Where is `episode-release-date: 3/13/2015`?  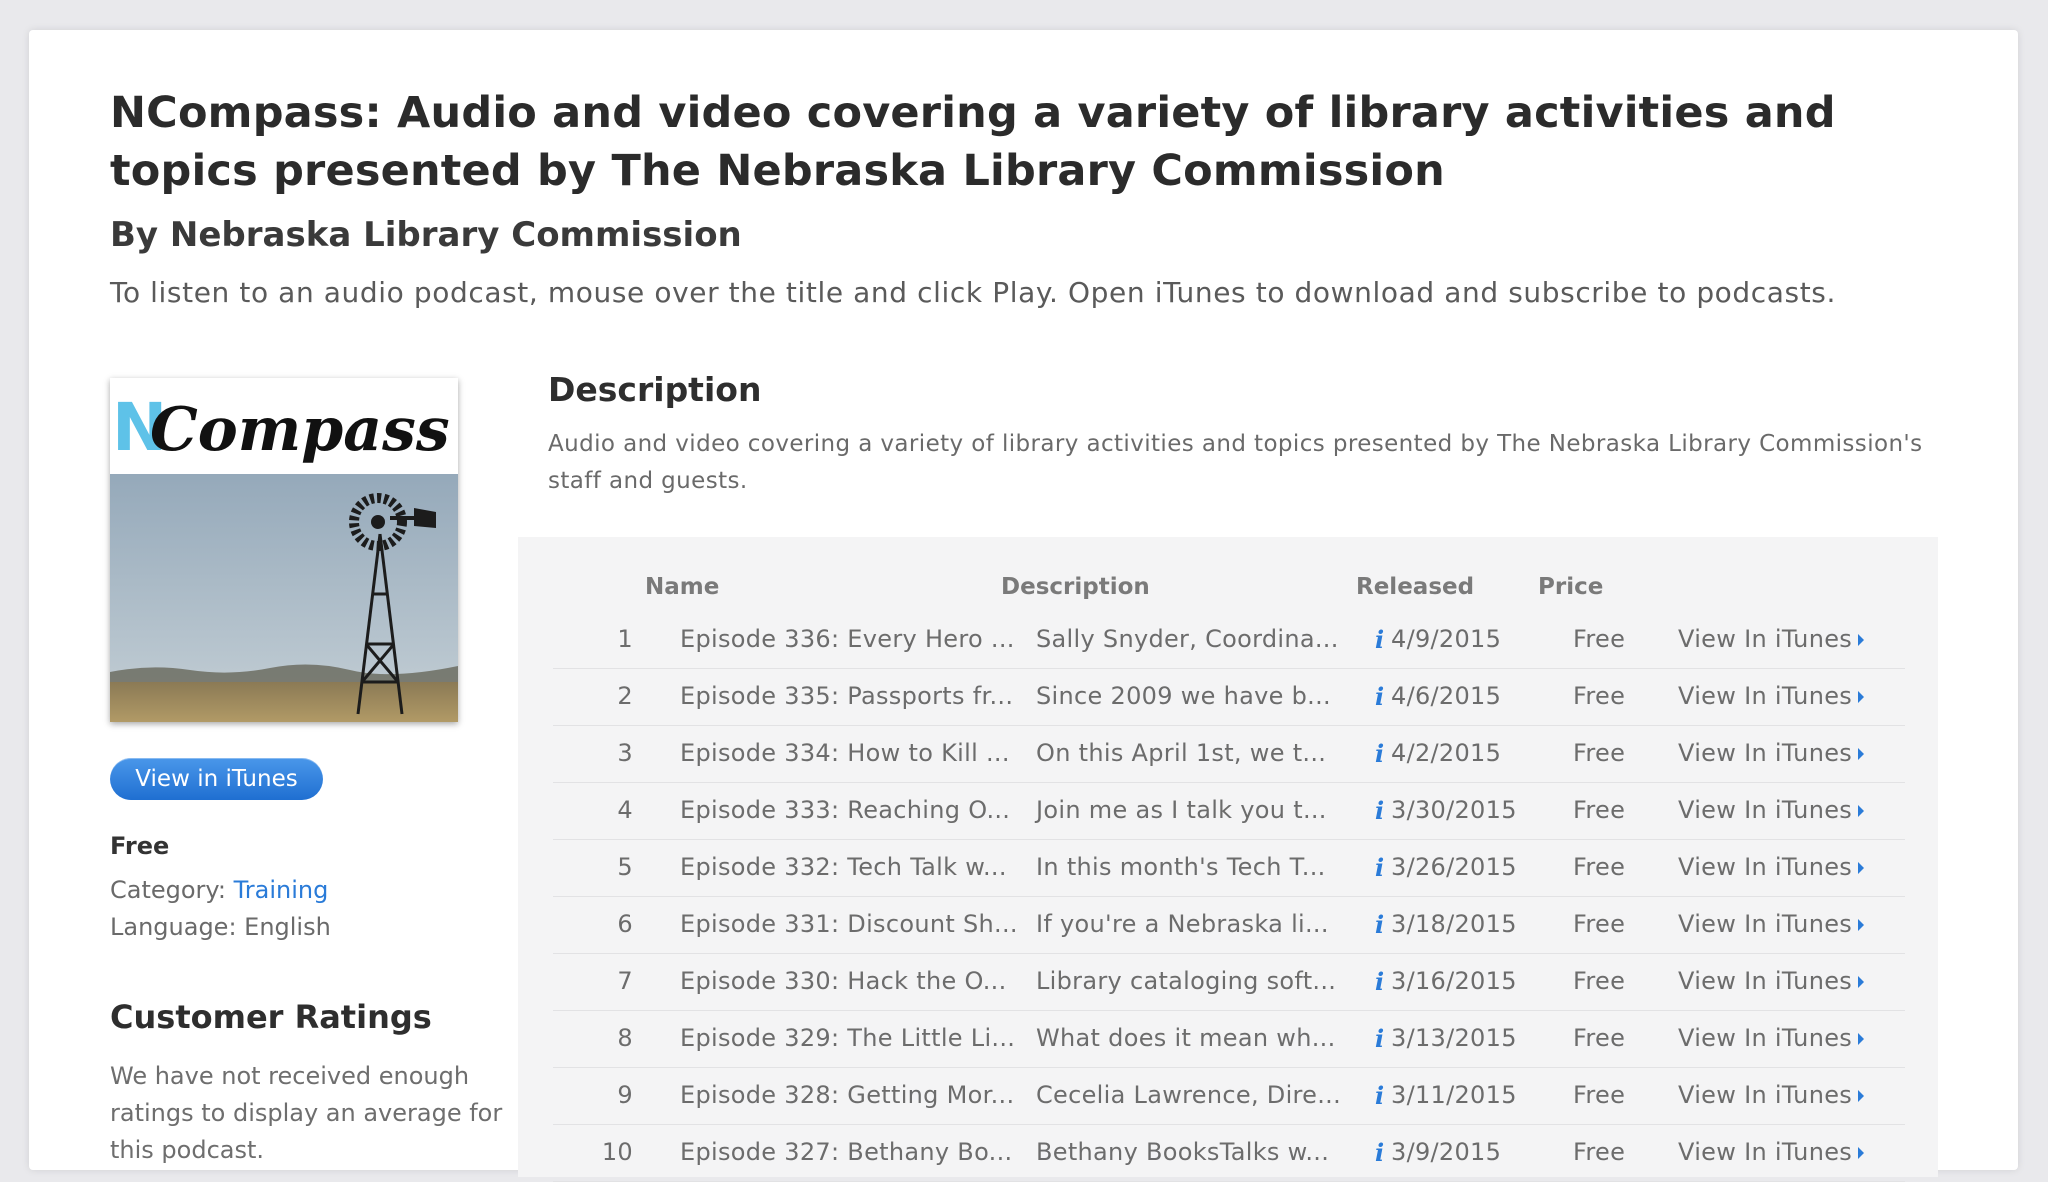
episode-release-date: 3/13/2015 is located at coordinates (1454, 1038).